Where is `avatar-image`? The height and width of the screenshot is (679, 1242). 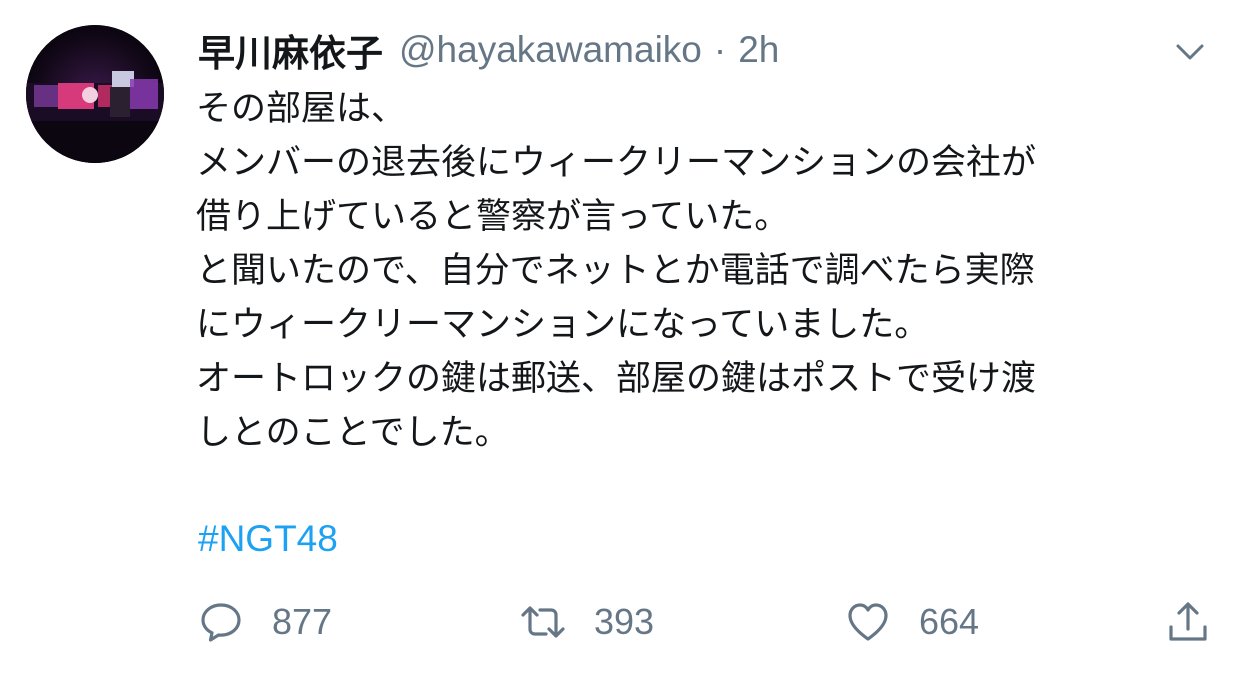 avatar-image is located at coordinates (95, 94).